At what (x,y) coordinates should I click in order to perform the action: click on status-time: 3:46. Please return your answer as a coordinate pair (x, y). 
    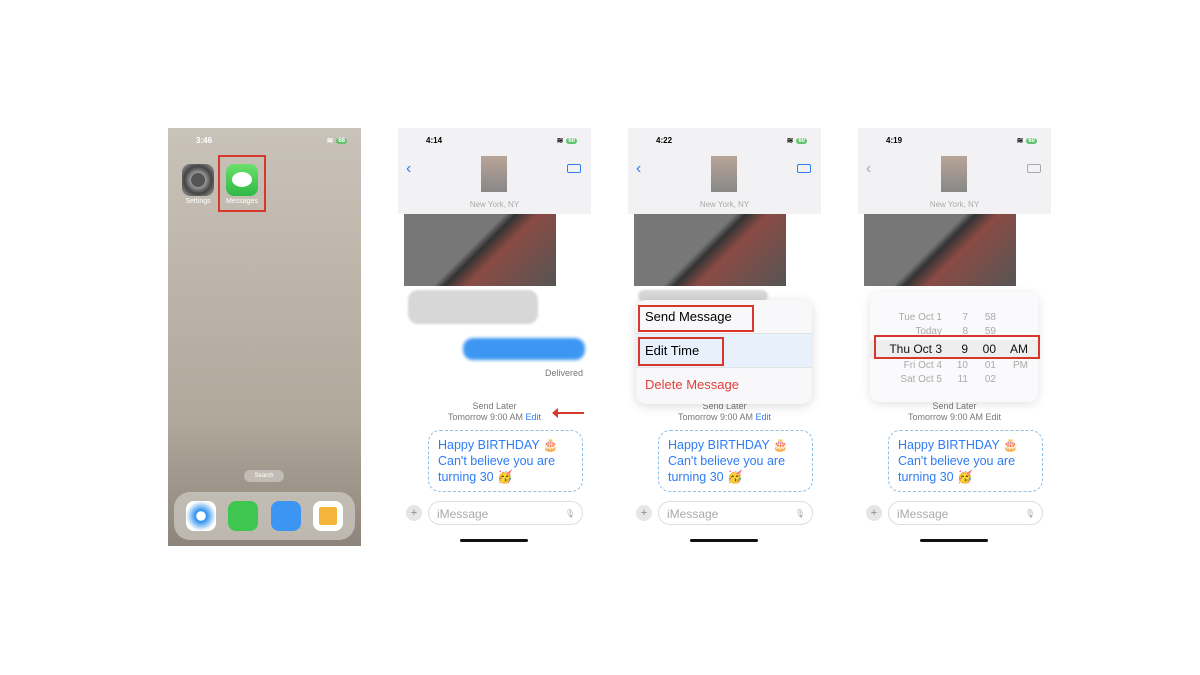
    Looking at the image, I should click on (204, 140).